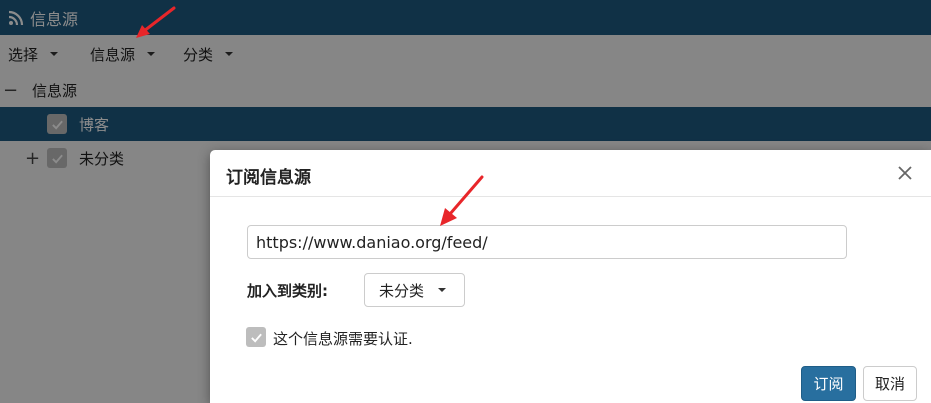 The height and width of the screenshot is (403, 931). I want to click on close-icon, so click(905, 173).